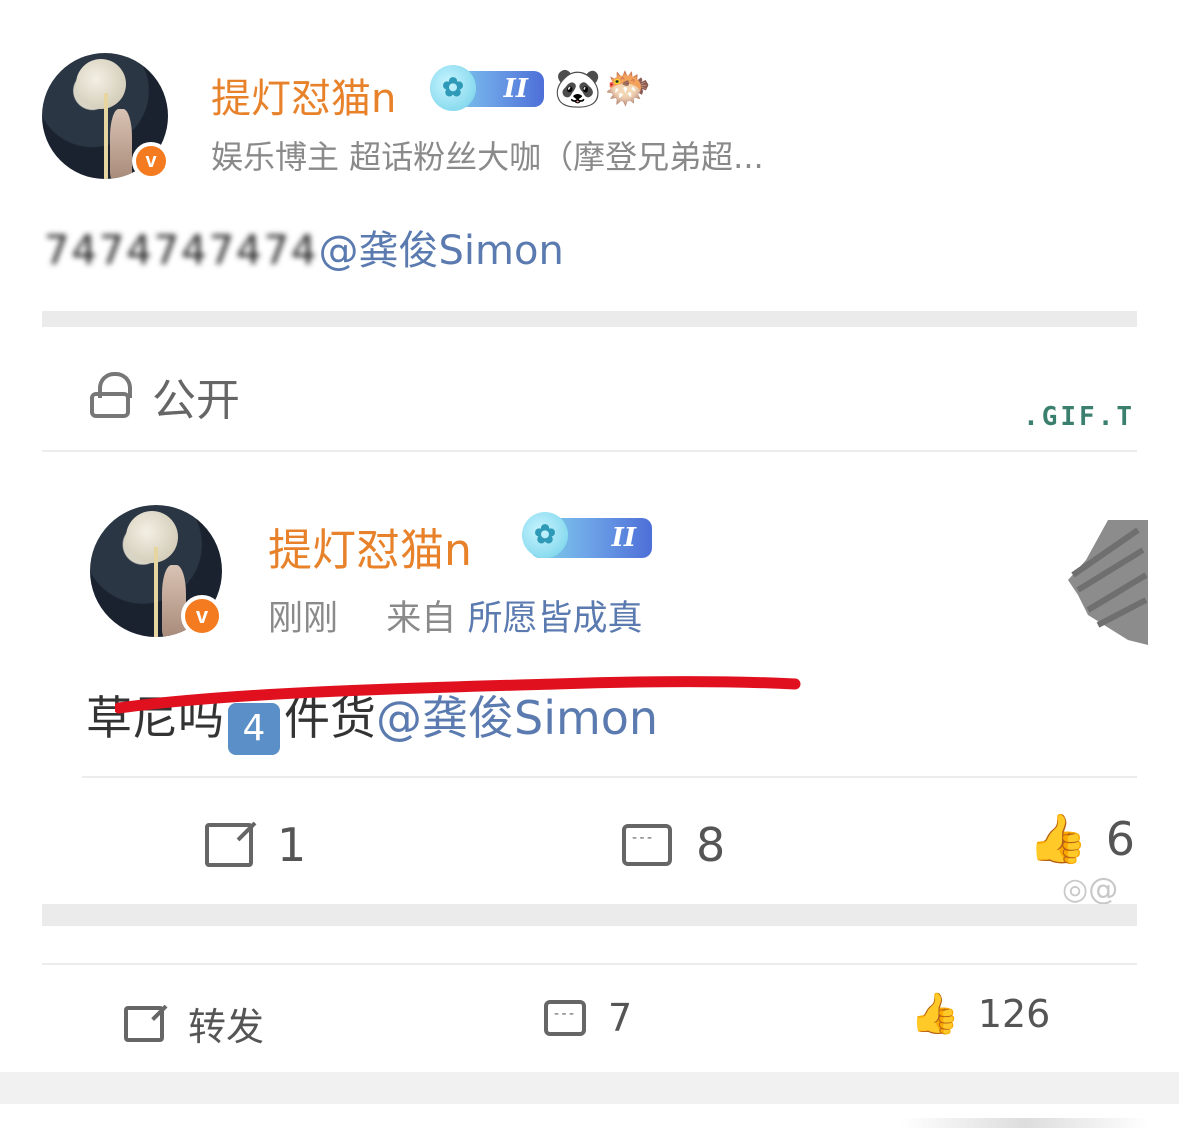  What do you see at coordinates (589, 451) in the screenshot?
I see `card-divider` at bounding box center [589, 451].